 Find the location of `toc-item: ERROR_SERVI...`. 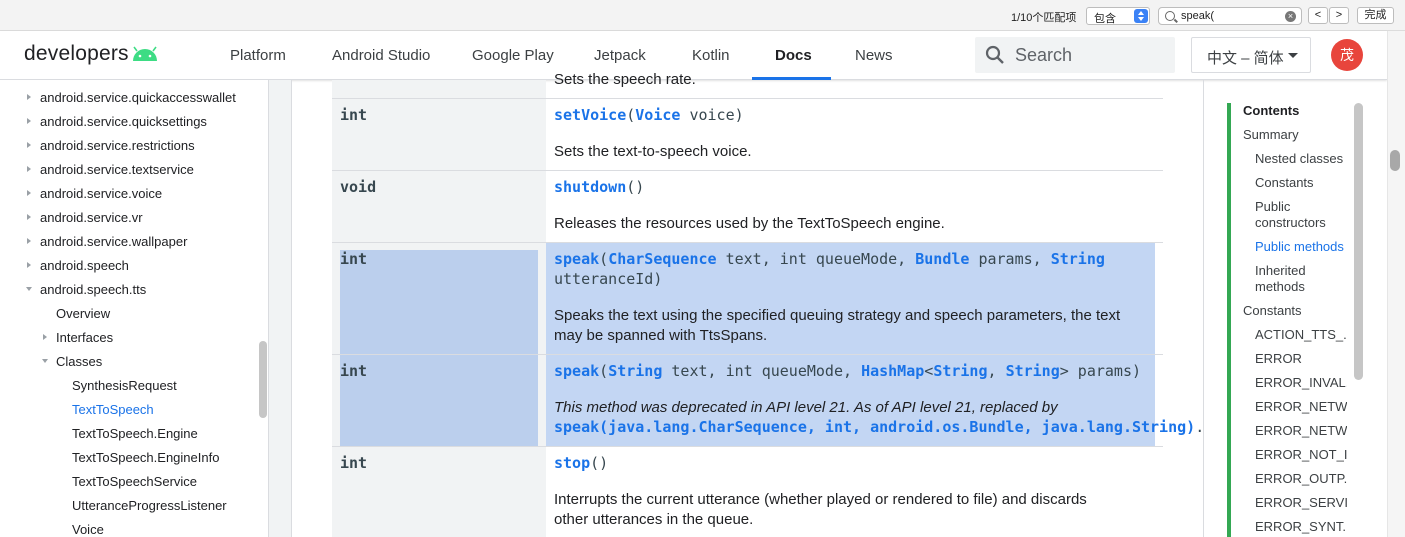

toc-item: ERROR_SERVI... is located at coordinates (1301, 503).